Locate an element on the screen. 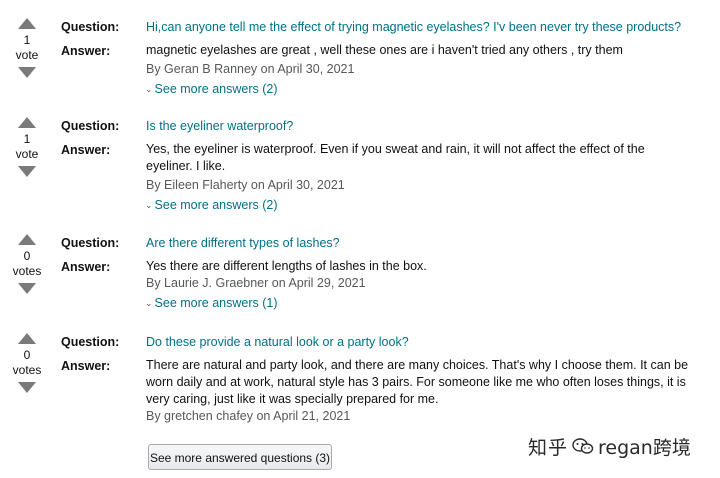 Image resolution: width=720 pixels, height=478 pixels. answer-byline: By gretchen chafey on April 21, 2021 is located at coordinates (248, 416).